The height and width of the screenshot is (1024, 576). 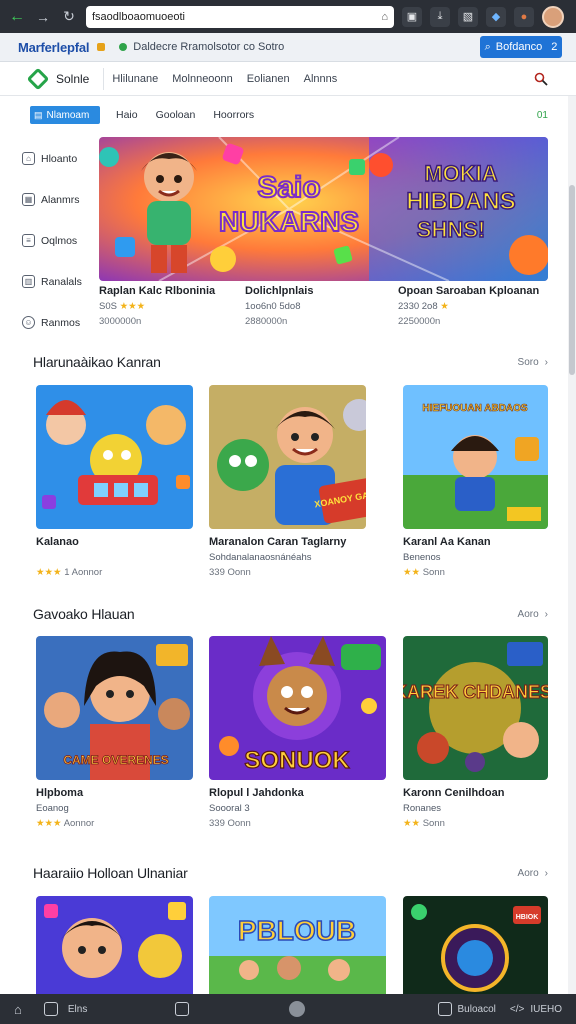 I want to click on game-thumbnail: HIEFUOUAN ABDAOS, so click(x=475, y=457).